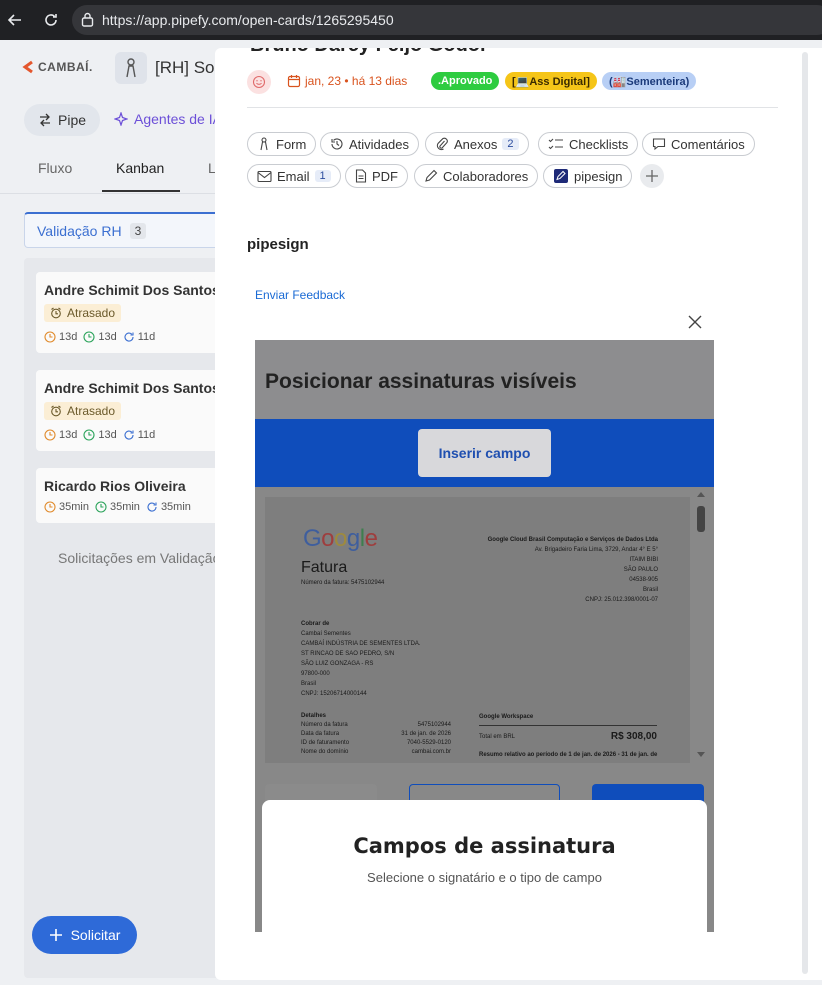 Image resolution: width=822 pixels, height=985 pixels. I want to click on detail-key: Data da fatura, so click(320, 734).